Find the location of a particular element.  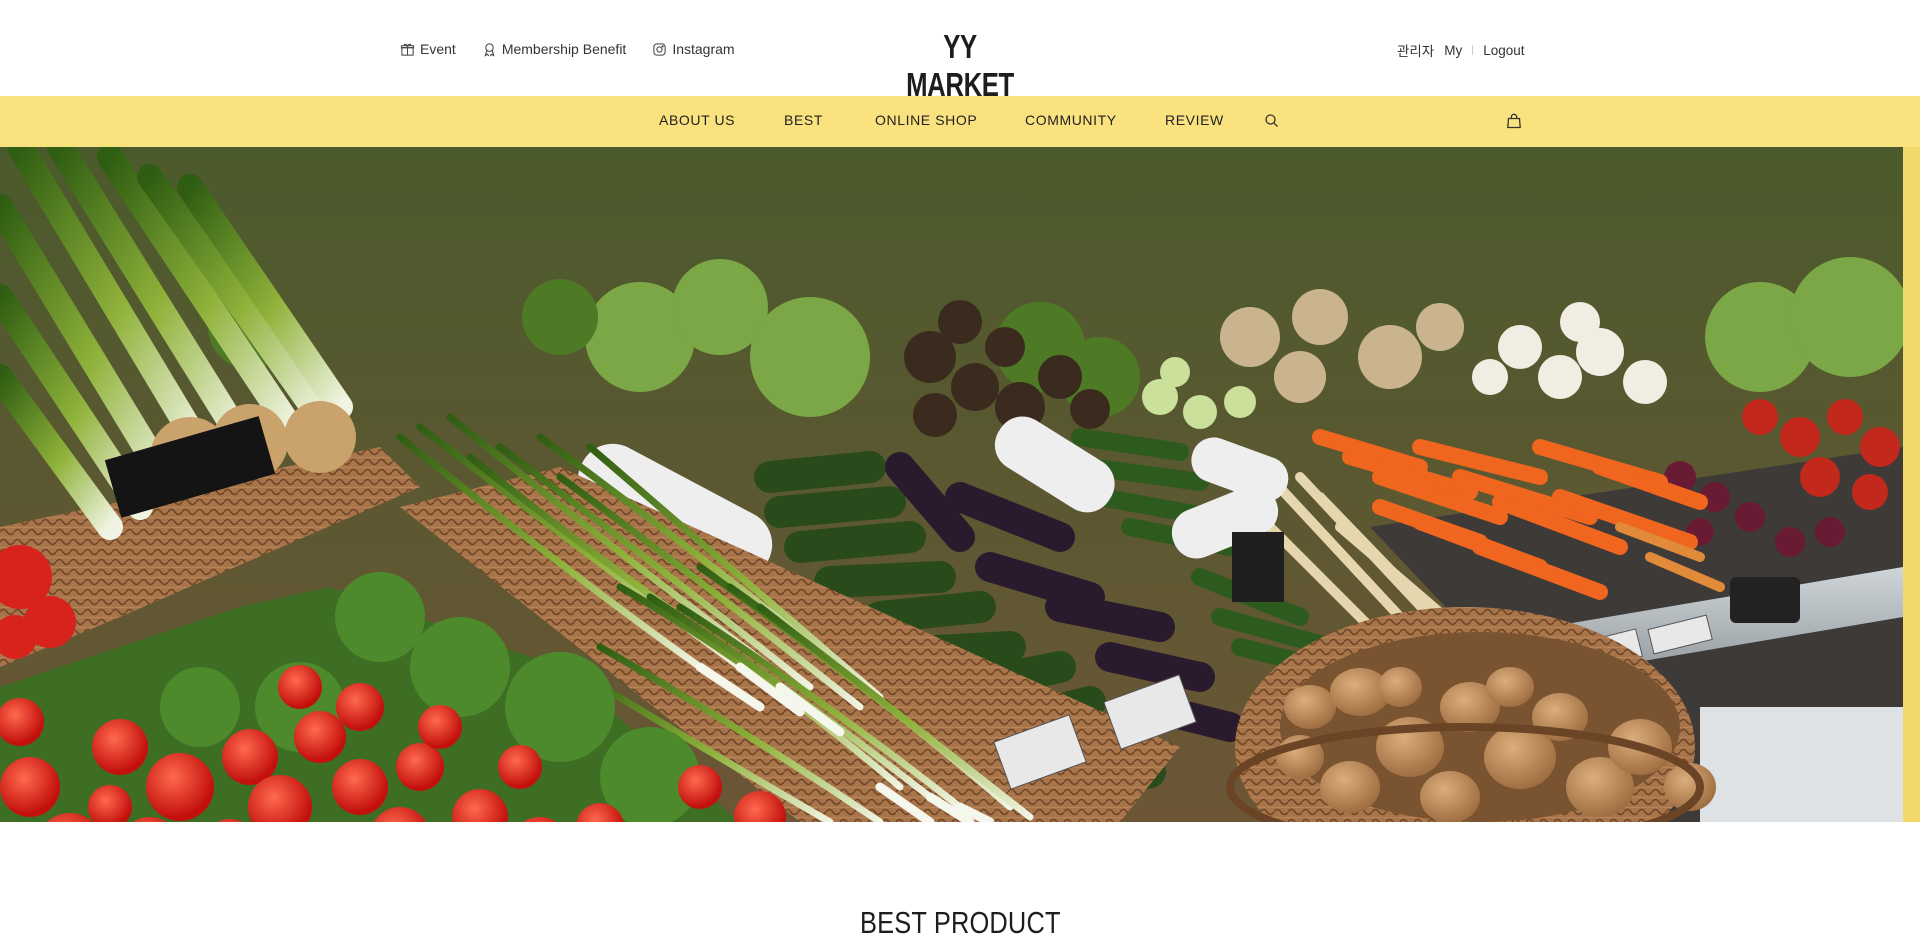

admin-link: 관리자 is located at coordinates (1415, 50).